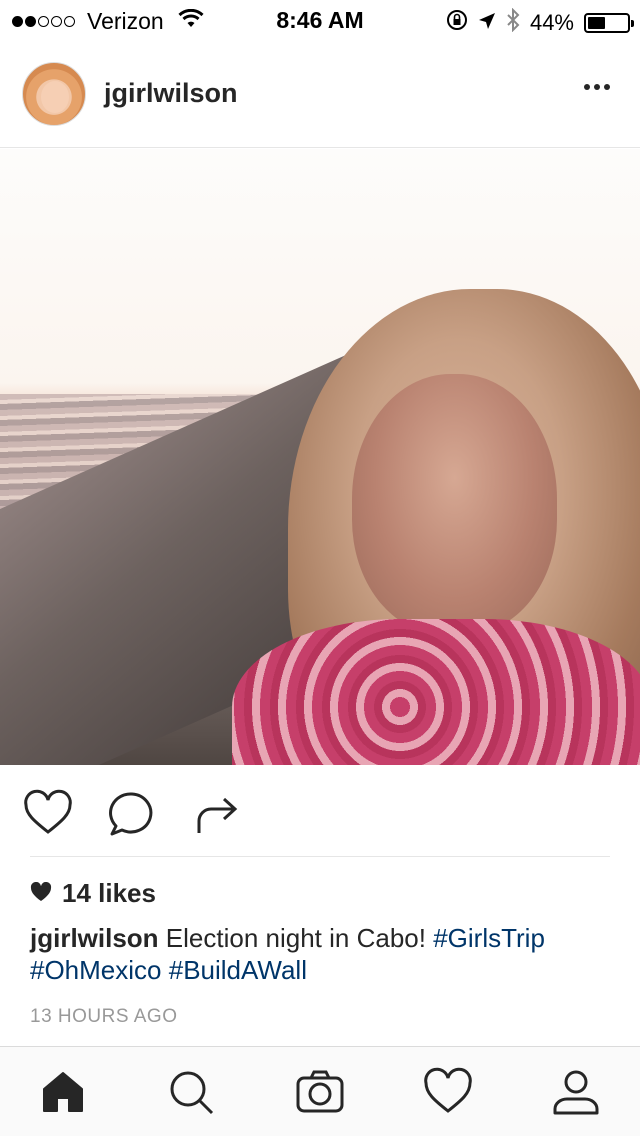 Image resolution: width=640 pixels, height=1136 pixels. Describe the element at coordinates (320, 856) in the screenshot. I see `divider` at that location.